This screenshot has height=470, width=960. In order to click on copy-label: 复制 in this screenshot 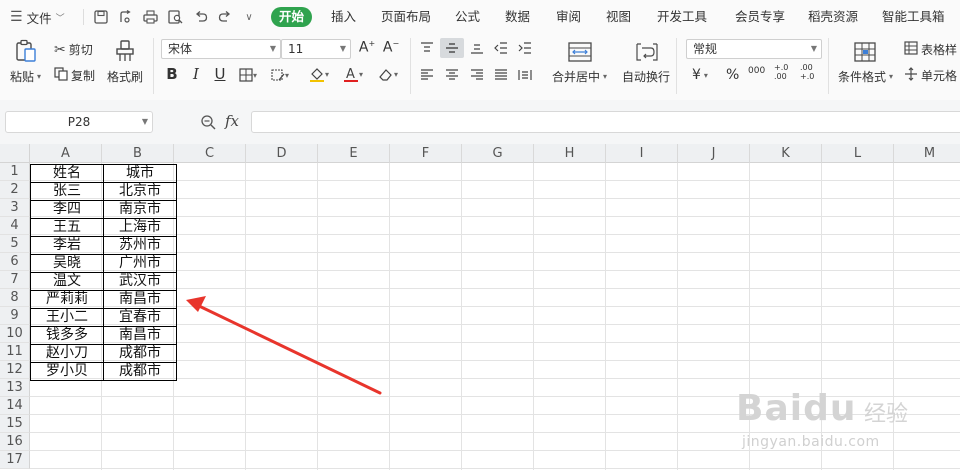, I will do `click(83, 76)`.